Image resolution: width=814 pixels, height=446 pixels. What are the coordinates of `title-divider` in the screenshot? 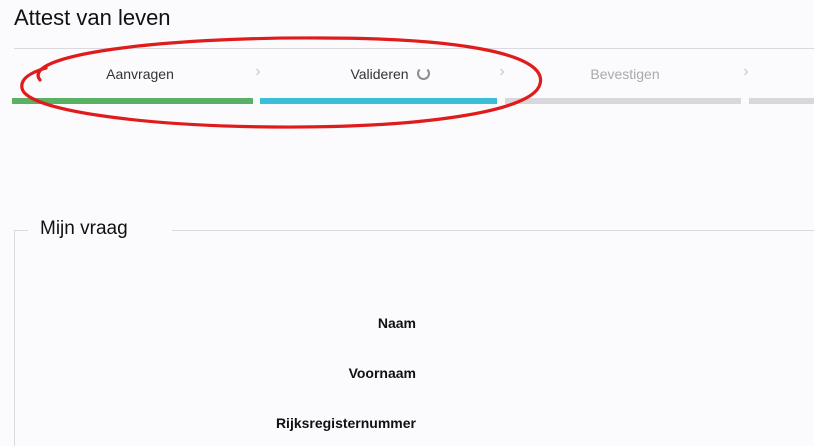 It's located at (414, 48).